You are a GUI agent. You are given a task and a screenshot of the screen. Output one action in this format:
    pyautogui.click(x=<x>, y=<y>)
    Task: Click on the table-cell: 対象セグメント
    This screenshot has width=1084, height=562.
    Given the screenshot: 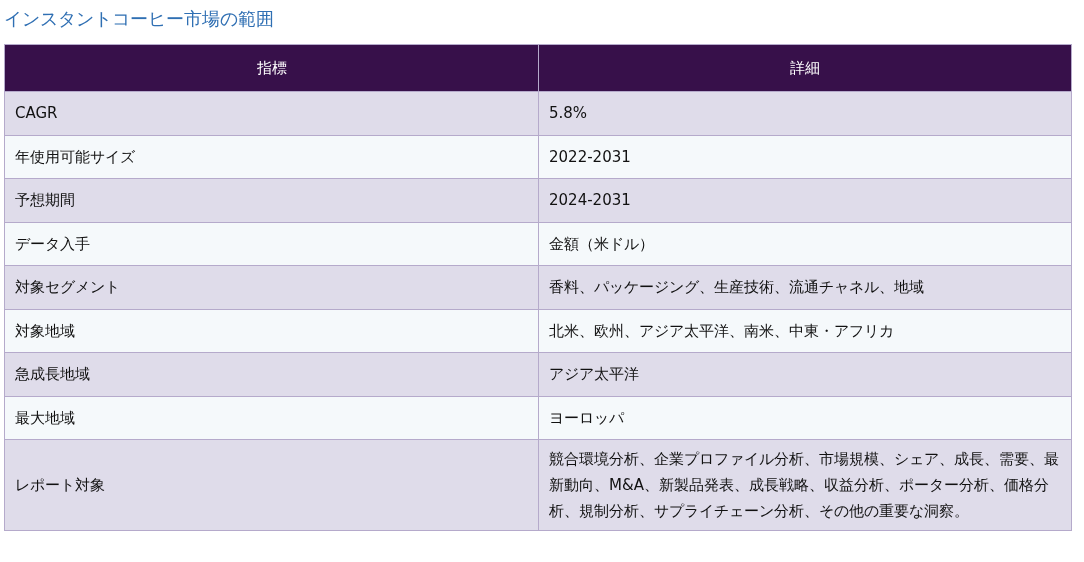 What is the action you would take?
    pyautogui.click(x=271, y=287)
    